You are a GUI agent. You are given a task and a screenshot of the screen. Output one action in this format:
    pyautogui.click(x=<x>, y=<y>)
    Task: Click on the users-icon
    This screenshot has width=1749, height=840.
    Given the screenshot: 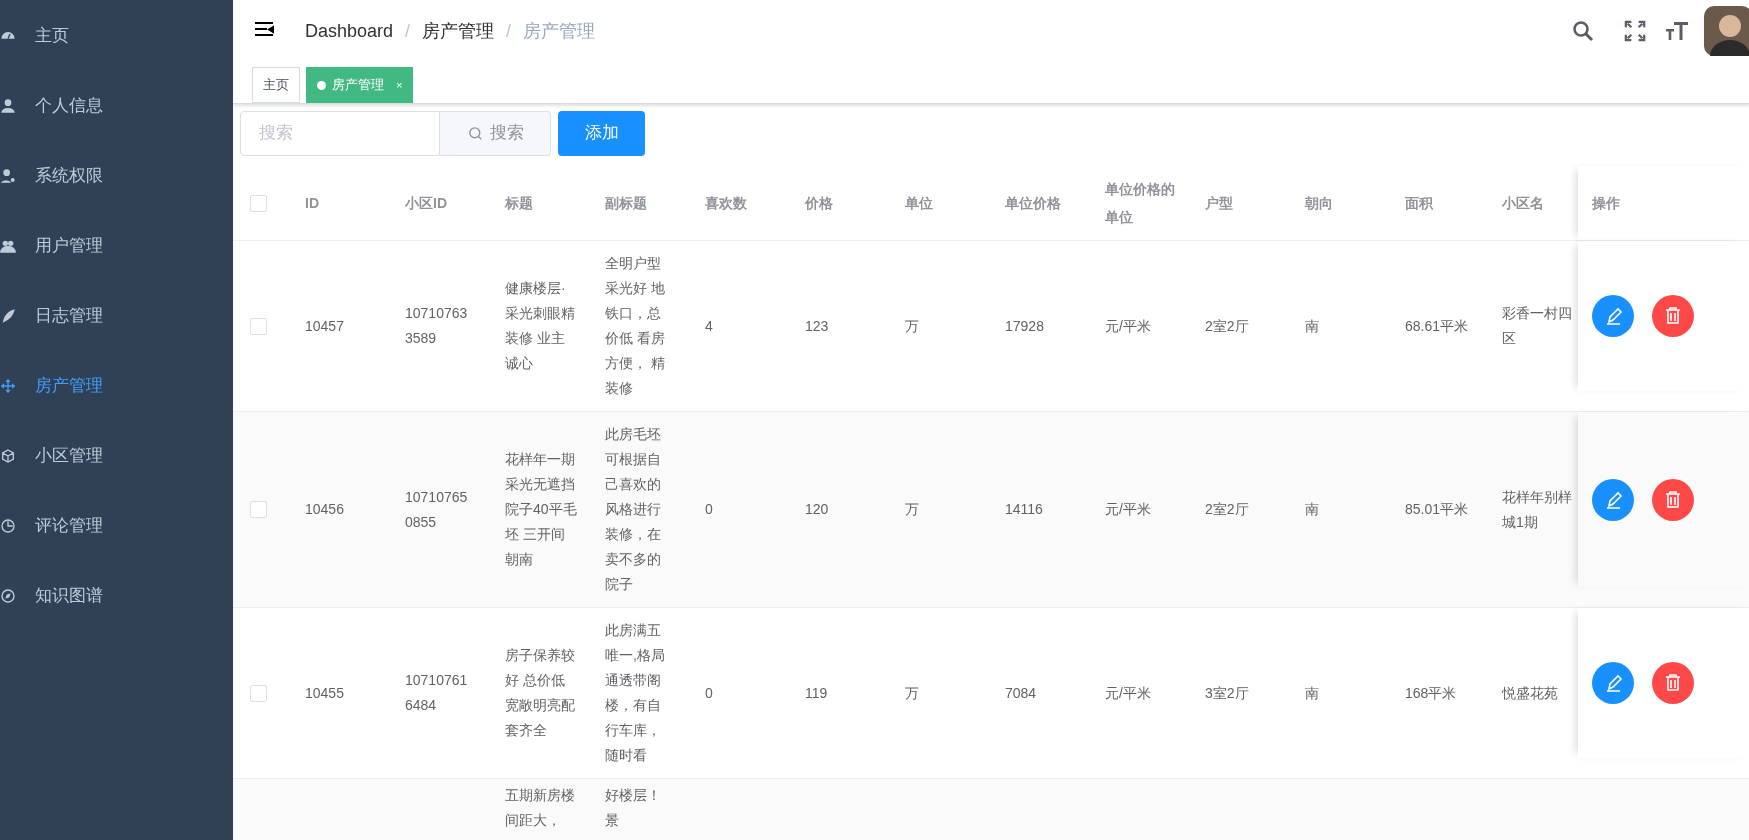 What is the action you would take?
    pyautogui.click(x=8, y=246)
    